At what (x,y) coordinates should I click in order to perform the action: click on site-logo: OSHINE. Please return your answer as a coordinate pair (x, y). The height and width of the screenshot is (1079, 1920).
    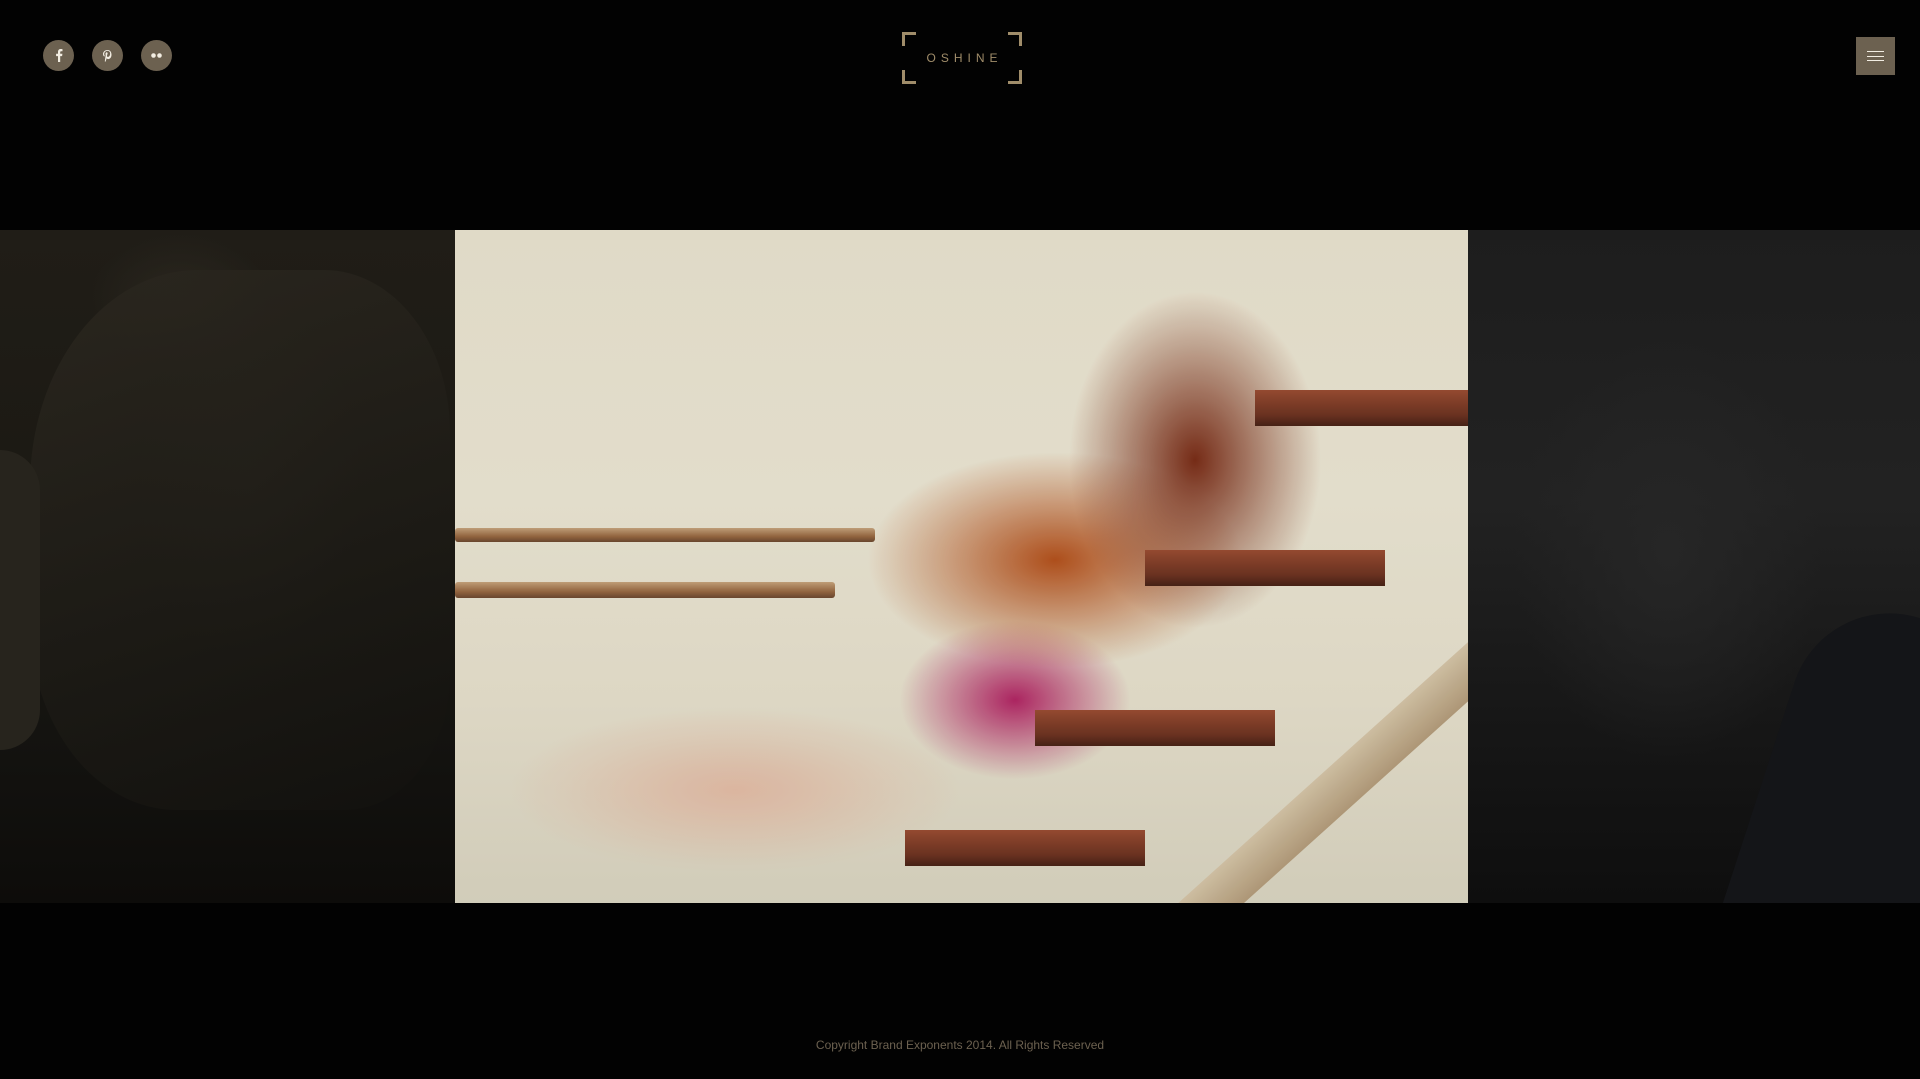
    Looking at the image, I should click on (962, 58).